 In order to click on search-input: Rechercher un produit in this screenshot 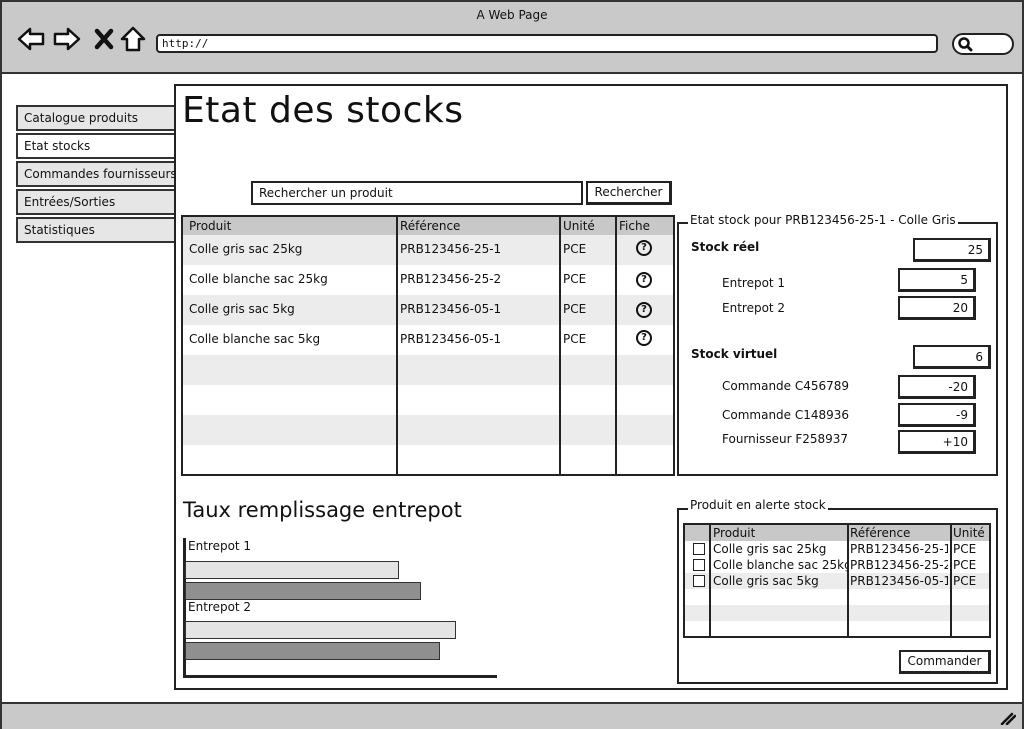, I will do `click(417, 193)`.